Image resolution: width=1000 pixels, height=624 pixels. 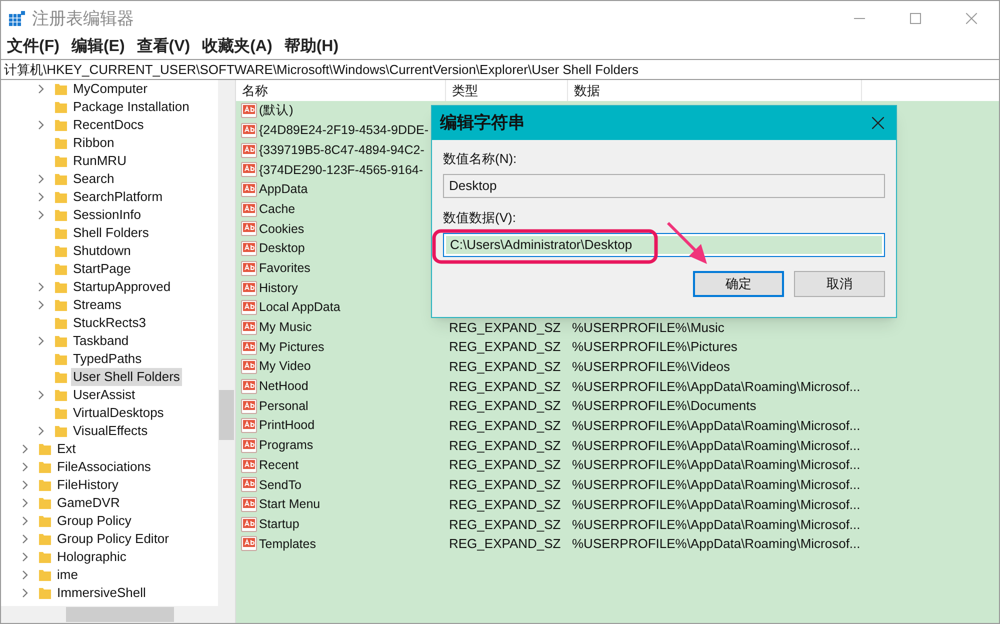 I want to click on column-header: 类型, so click(x=507, y=90).